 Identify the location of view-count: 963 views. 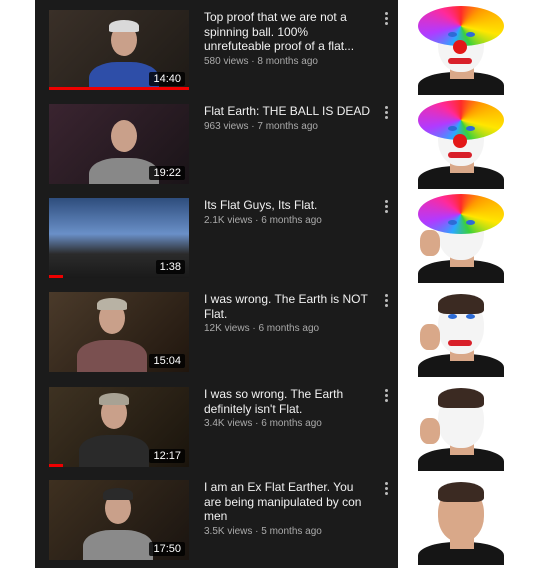
(226, 126).